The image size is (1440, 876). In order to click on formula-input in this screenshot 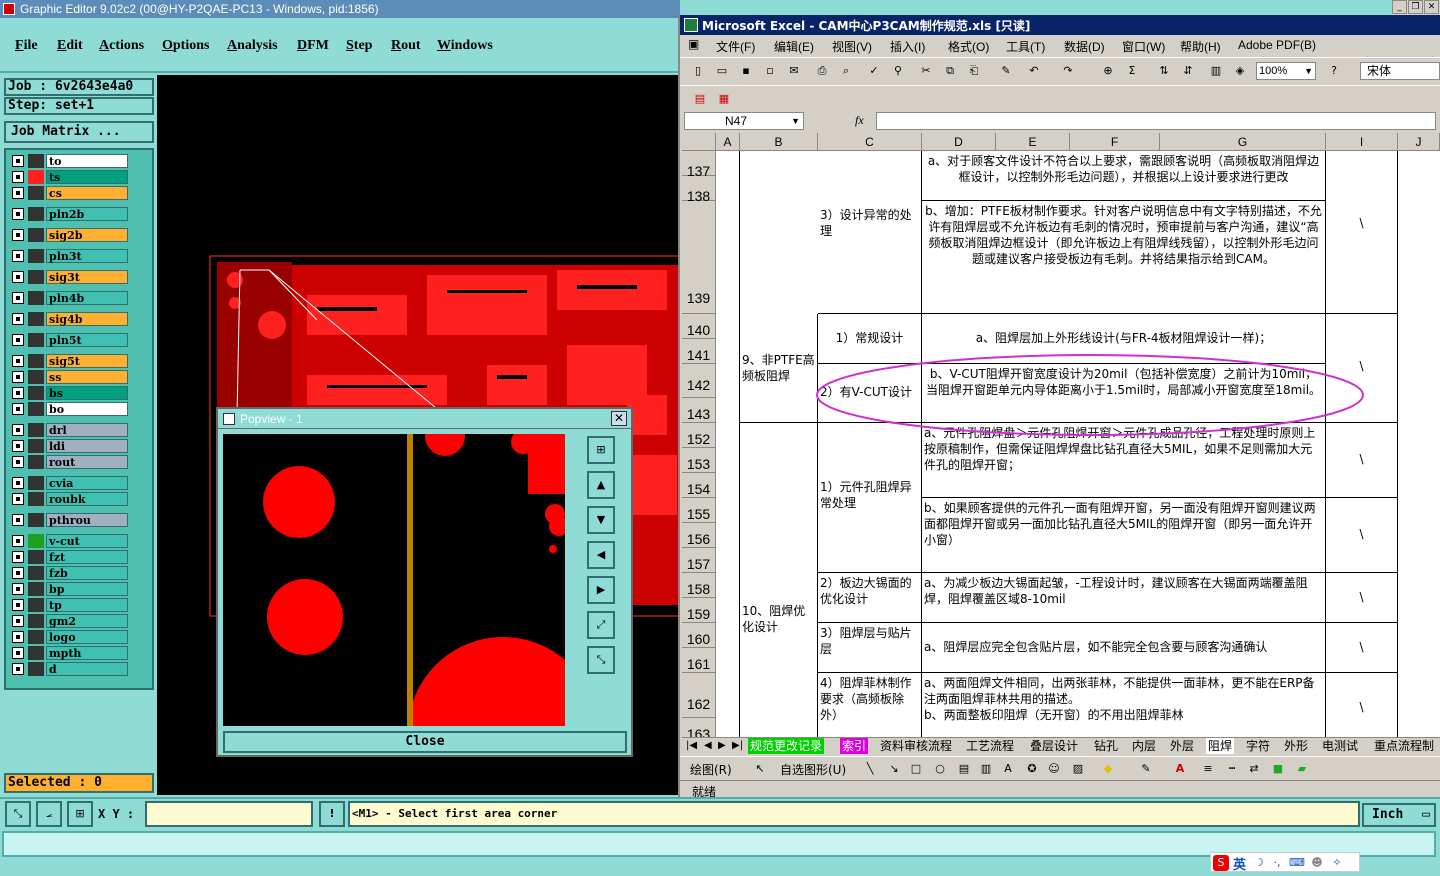, I will do `click(1156, 121)`.